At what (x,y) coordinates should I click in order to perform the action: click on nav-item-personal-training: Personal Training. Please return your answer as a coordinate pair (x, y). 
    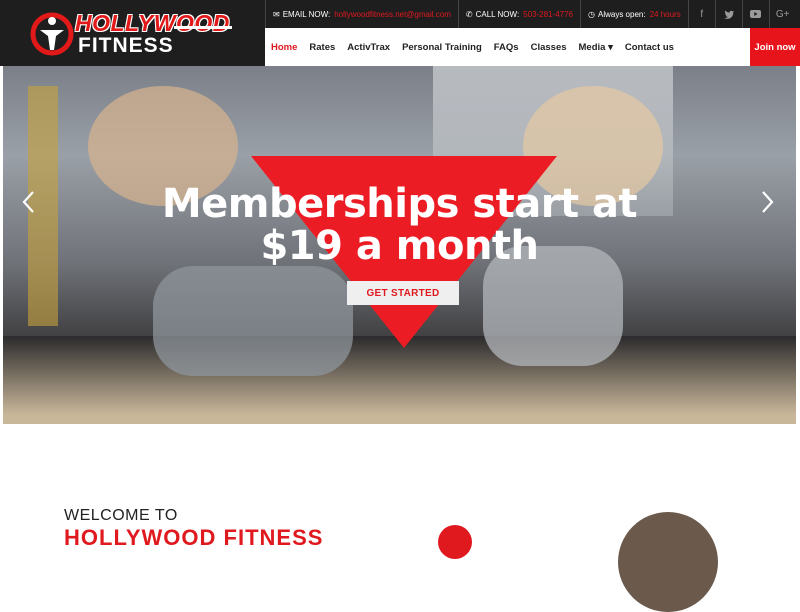
    Looking at the image, I should click on (442, 47).